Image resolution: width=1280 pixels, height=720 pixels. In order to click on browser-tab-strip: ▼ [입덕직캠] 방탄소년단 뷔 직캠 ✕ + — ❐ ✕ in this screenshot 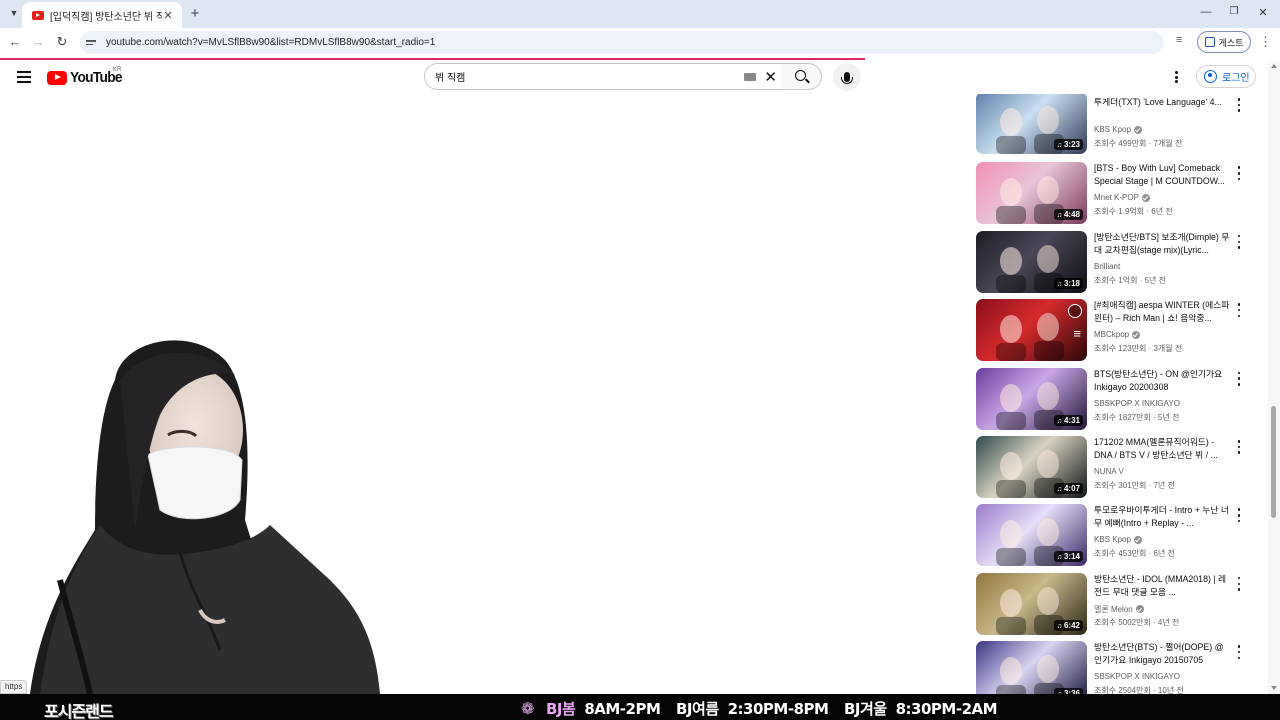, I will do `click(640, 14)`.